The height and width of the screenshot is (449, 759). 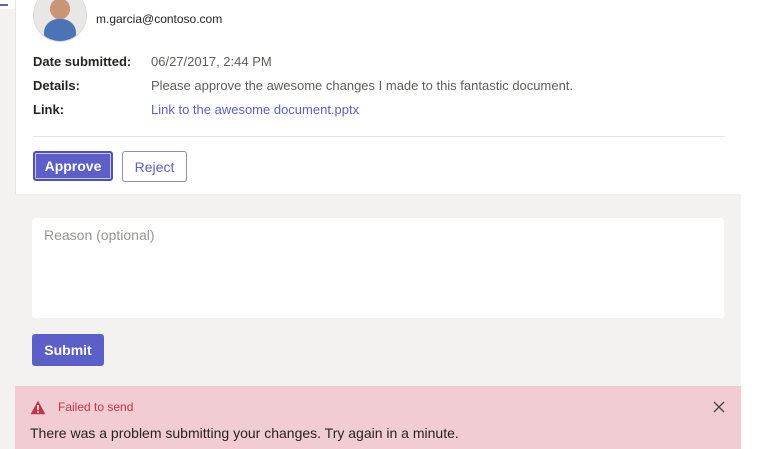 What do you see at coordinates (82, 61) in the screenshot?
I see `date-submitted-label: Date submitted:` at bounding box center [82, 61].